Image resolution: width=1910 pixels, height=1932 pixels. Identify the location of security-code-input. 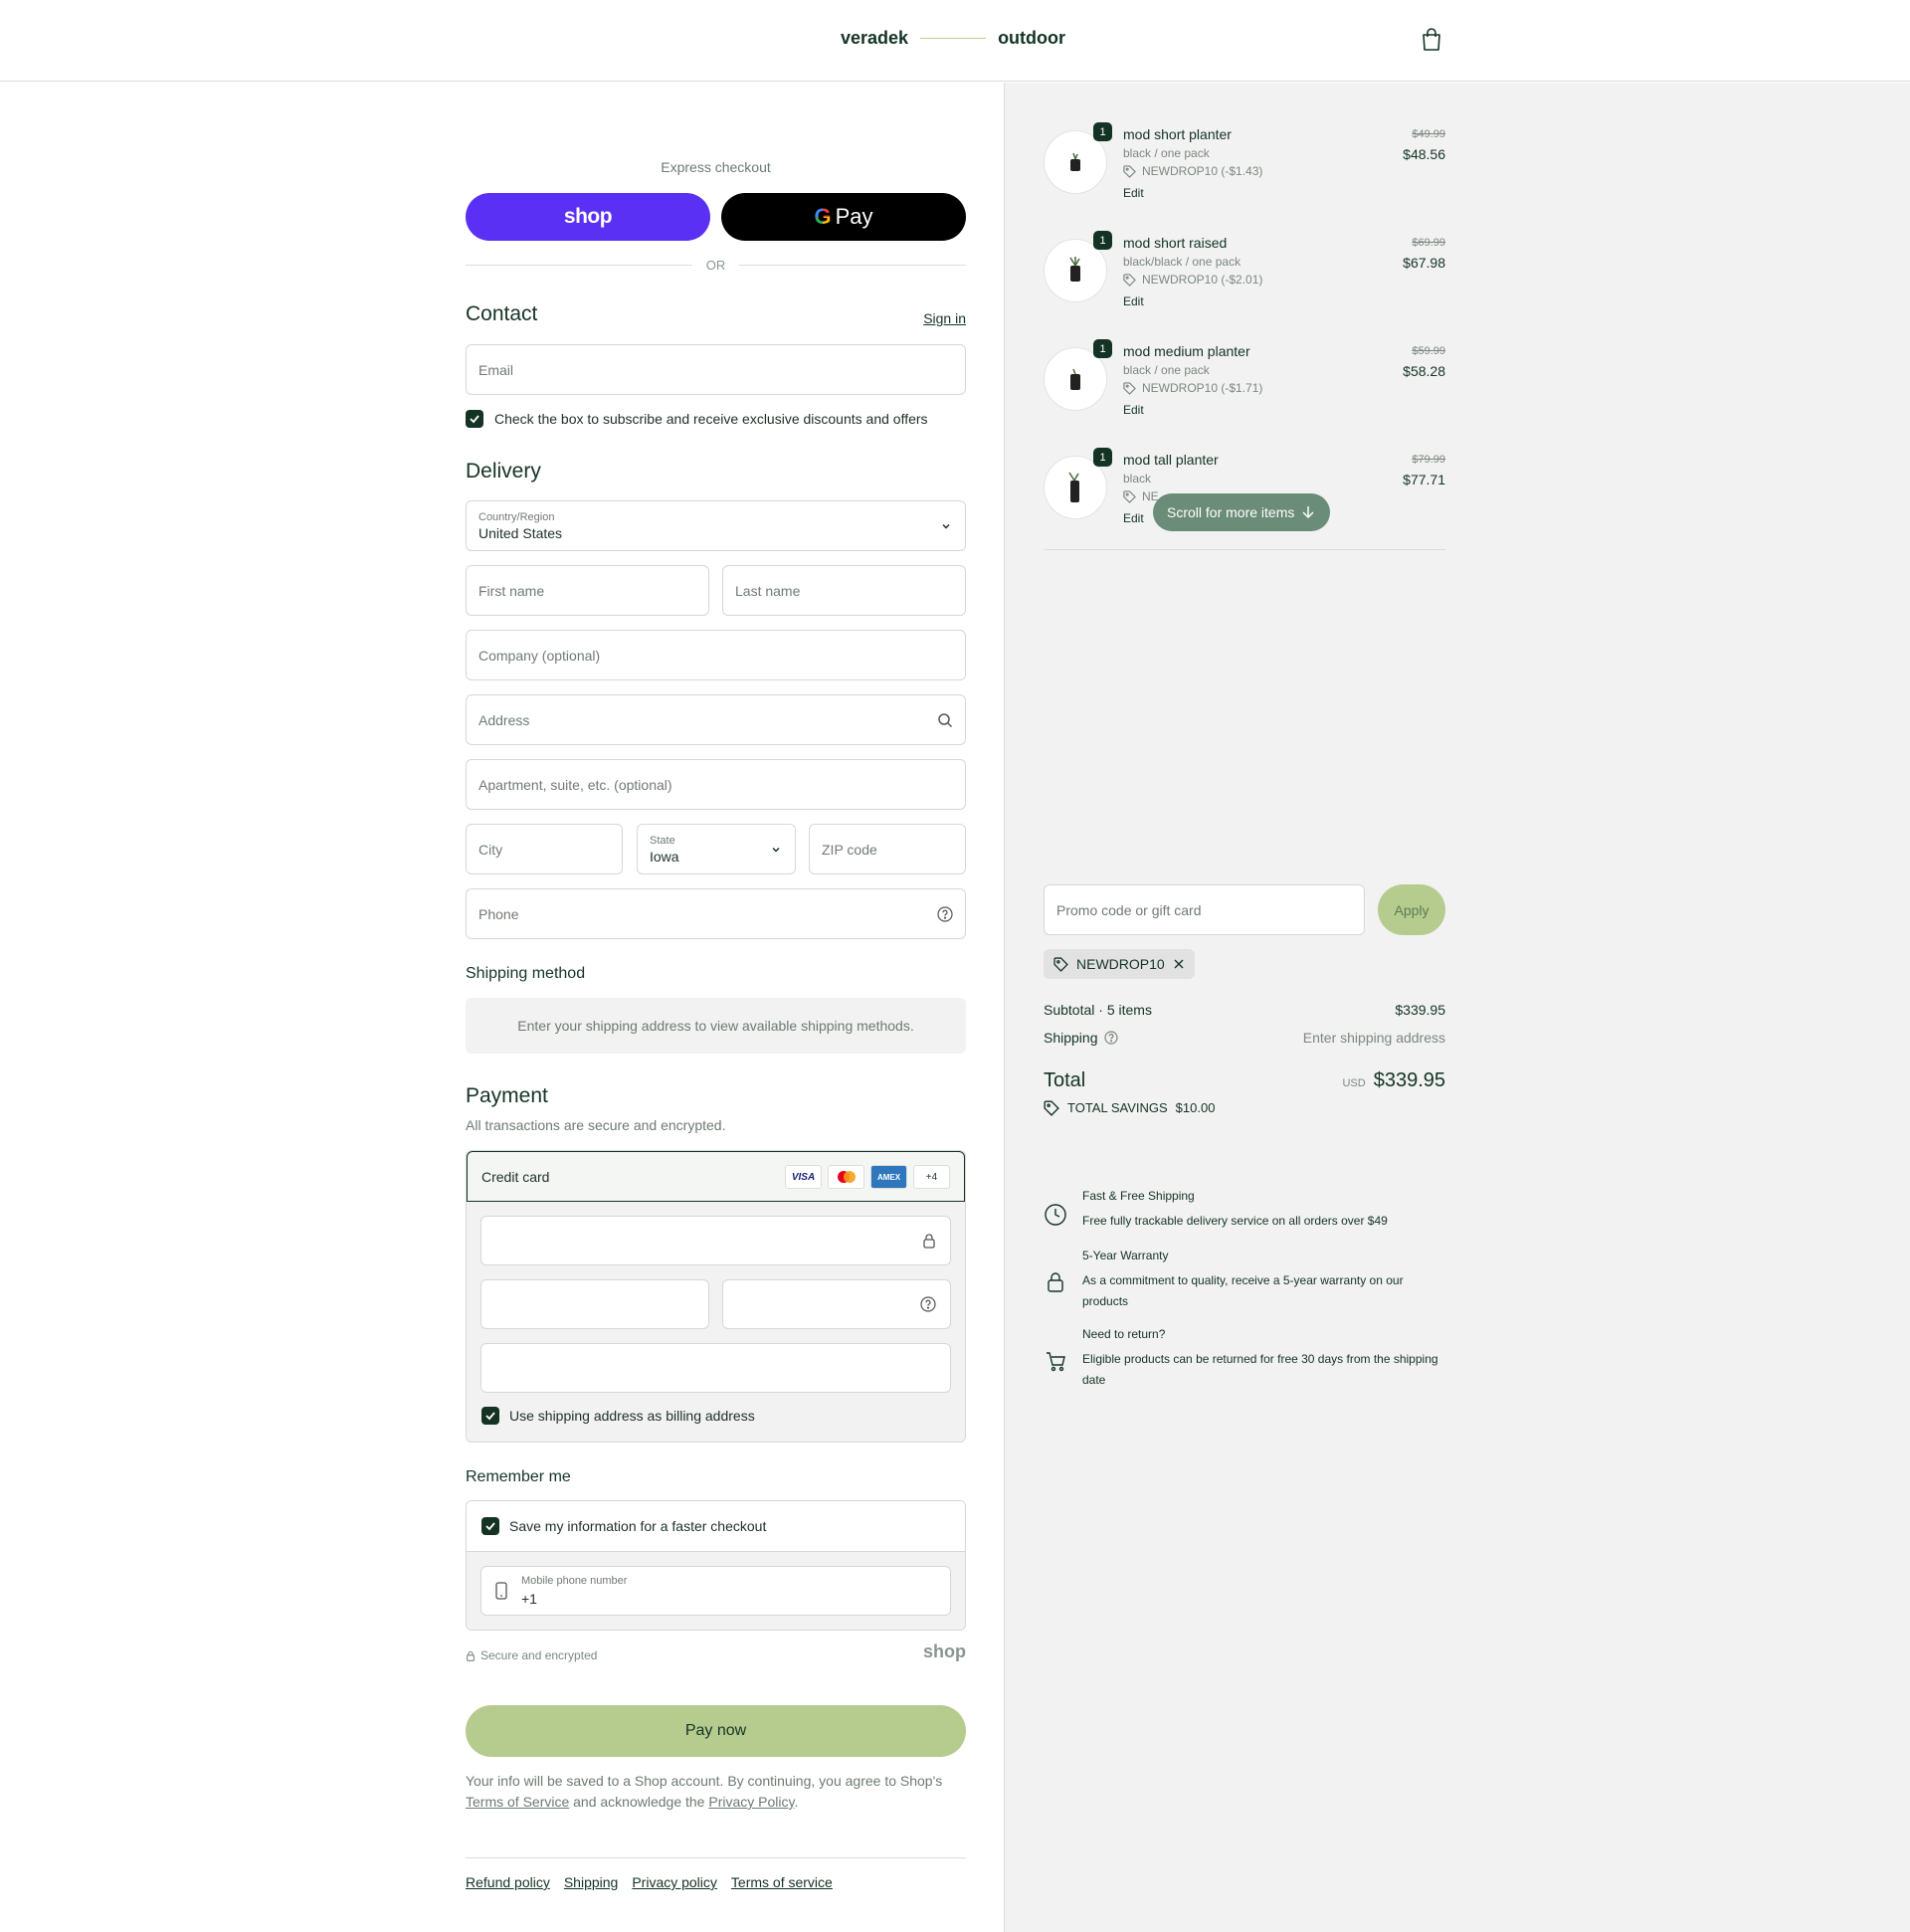
(836, 1304).